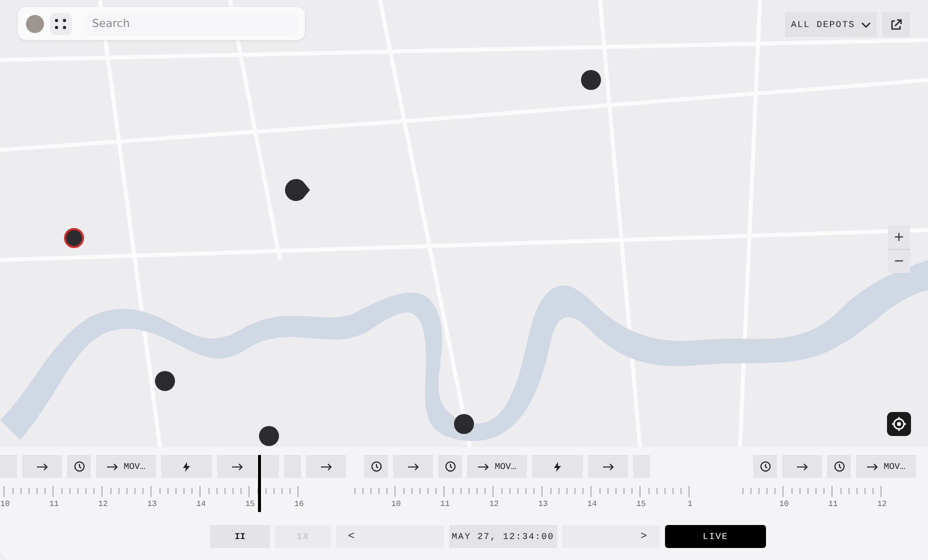 The height and width of the screenshot is (560, 928). Describe the element at coordinates (899, 261) in the screenshot. I see `zoom-out-button: −` at that location.